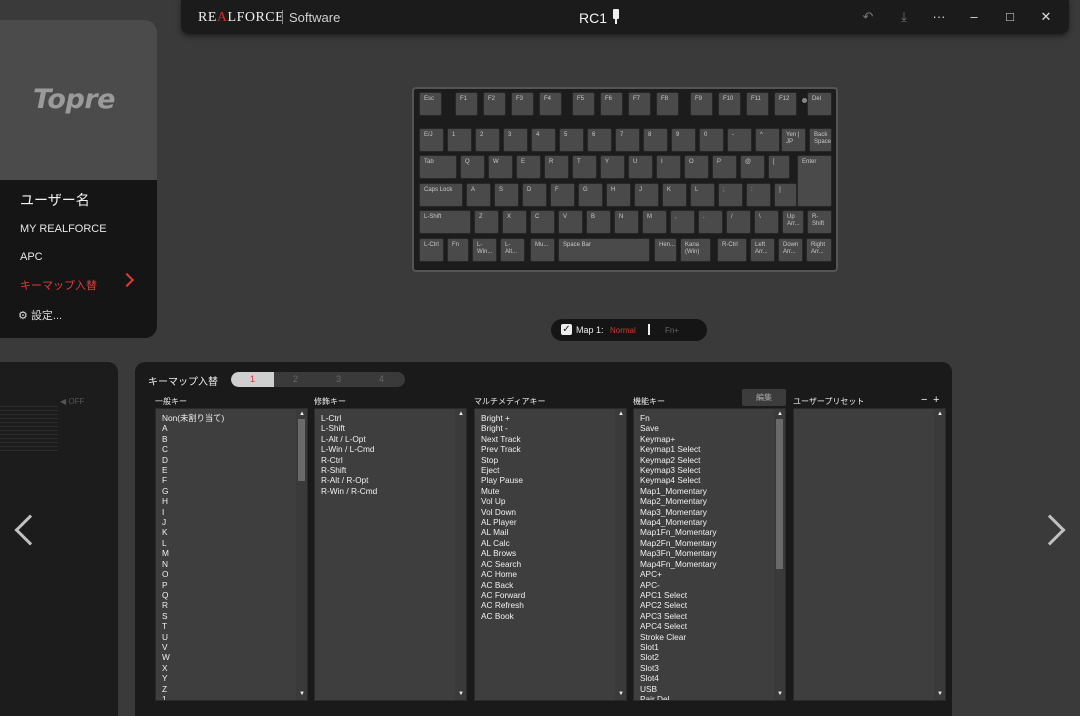 The image size is (1080, 716). I want to click on user-name: ユーザー名, so click(55, 200).